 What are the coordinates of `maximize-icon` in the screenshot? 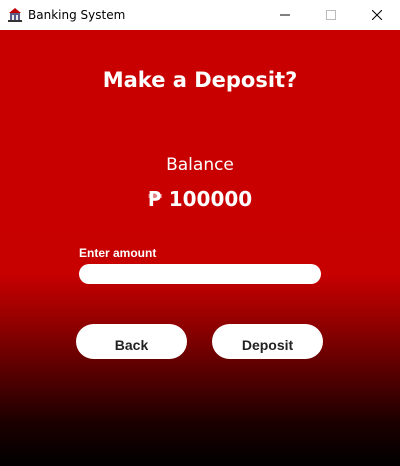 It's located at (331, 15).